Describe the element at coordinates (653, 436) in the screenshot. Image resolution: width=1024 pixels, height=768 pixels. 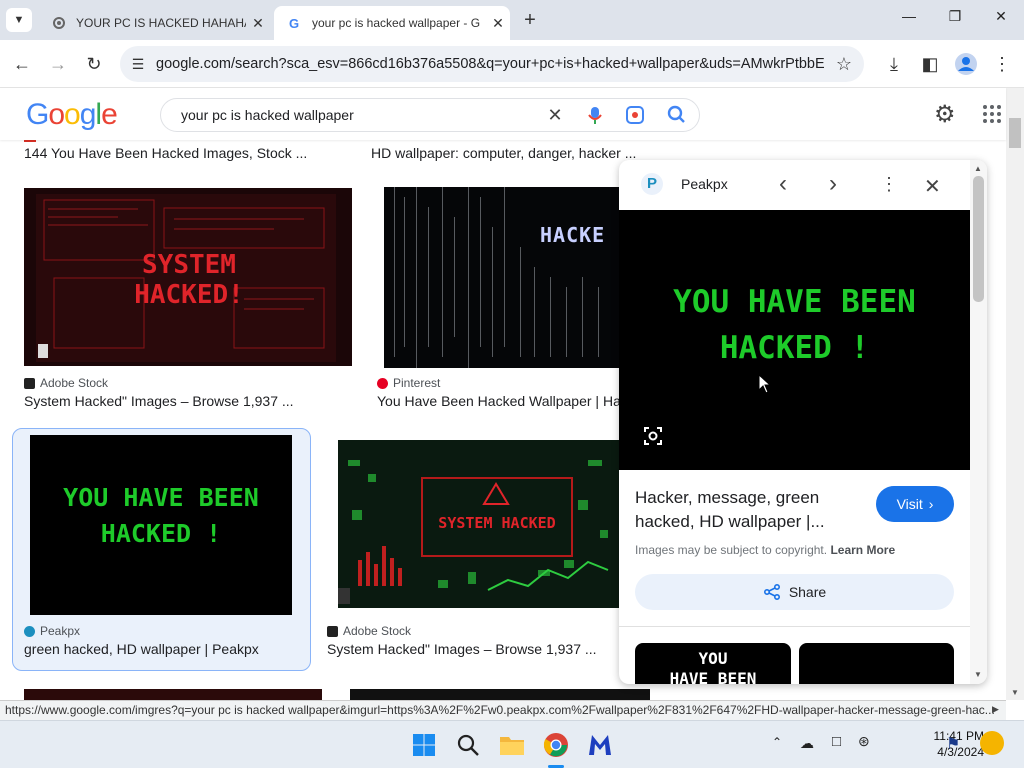
I see `lens-search-icon` at that location.